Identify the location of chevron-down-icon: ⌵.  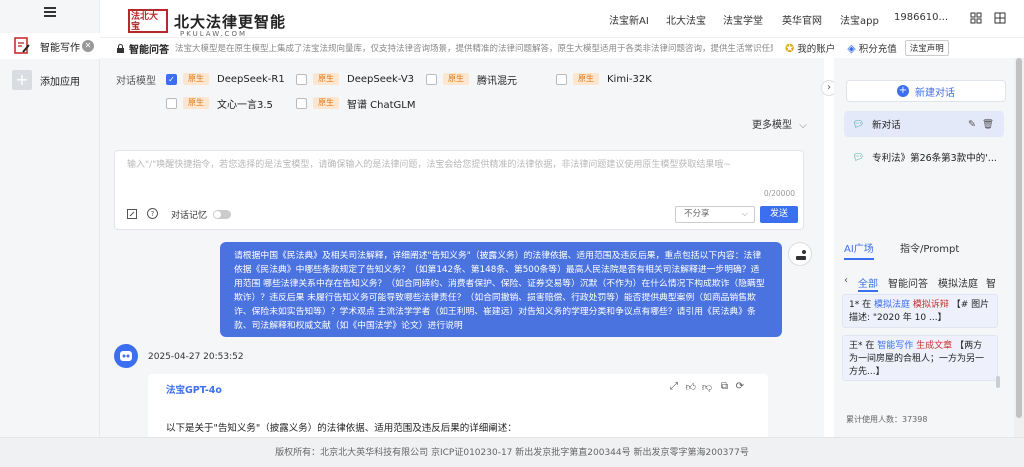
(803, 125).